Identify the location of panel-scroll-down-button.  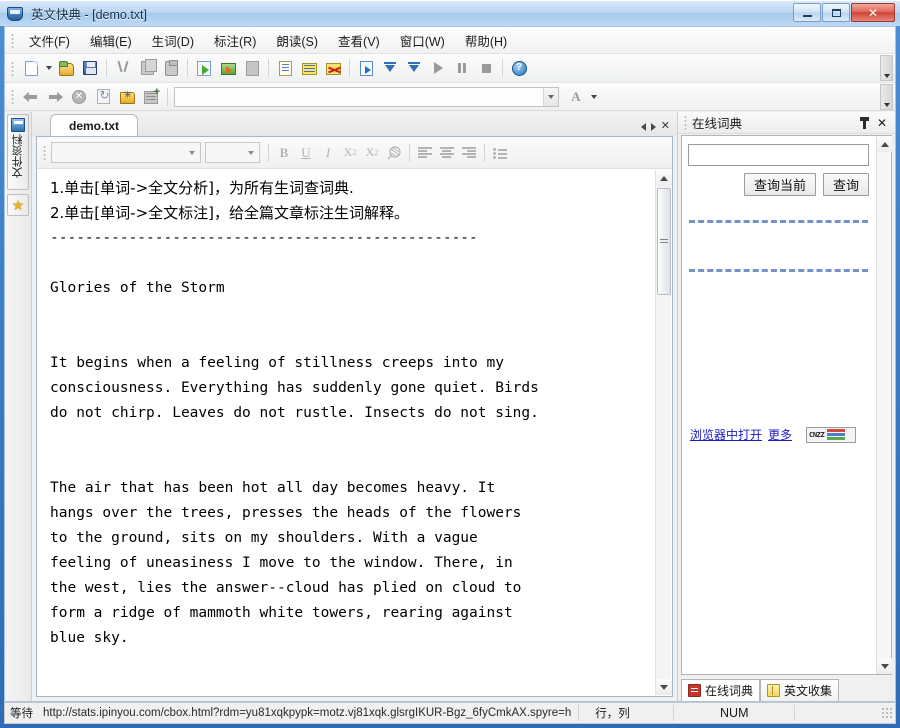
(884, 666).